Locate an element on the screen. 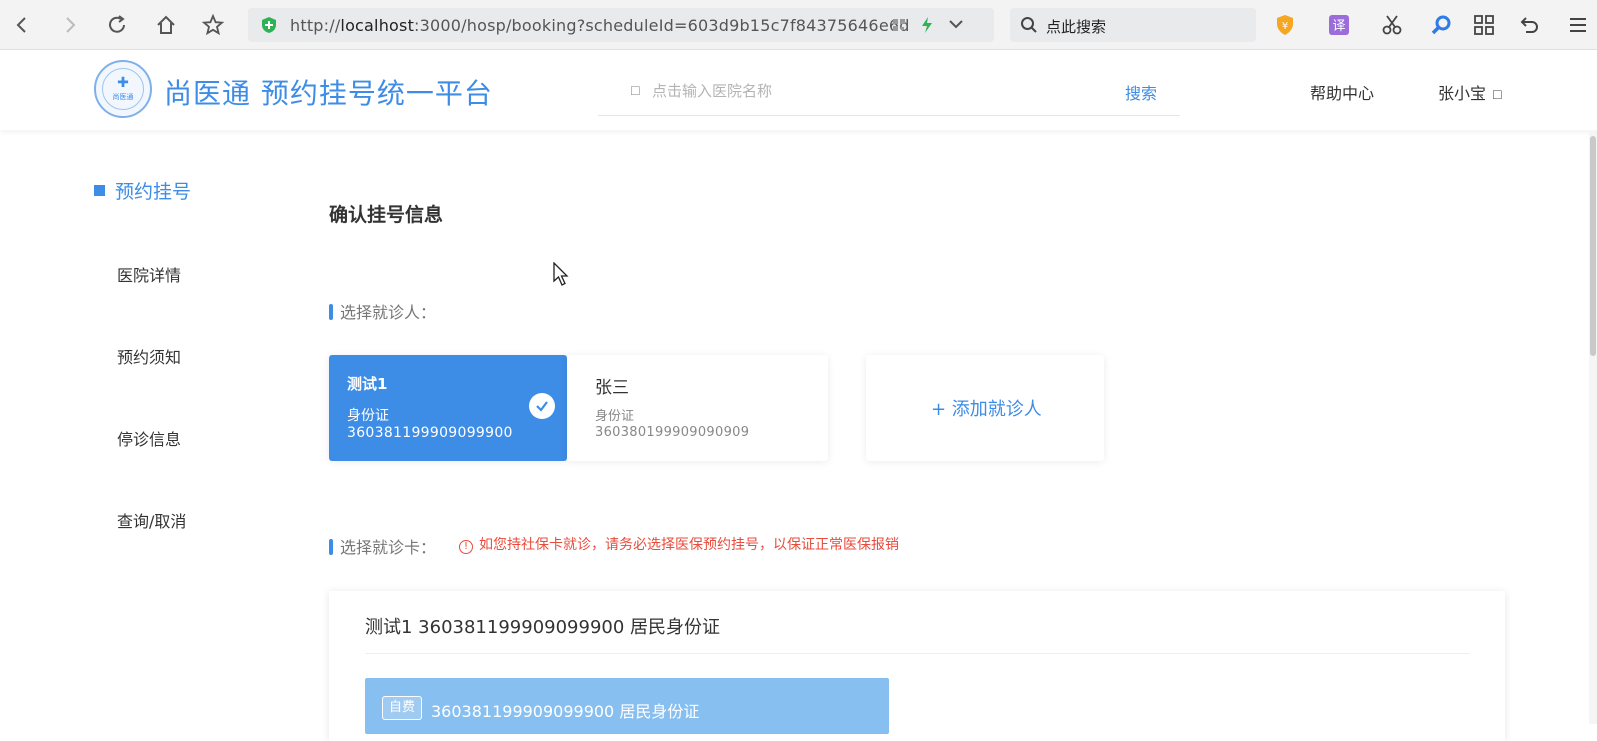 This screenshot has width=1597, height=741. sidebar-item-notice: 预约须知 is located at coordinates (149, 356).